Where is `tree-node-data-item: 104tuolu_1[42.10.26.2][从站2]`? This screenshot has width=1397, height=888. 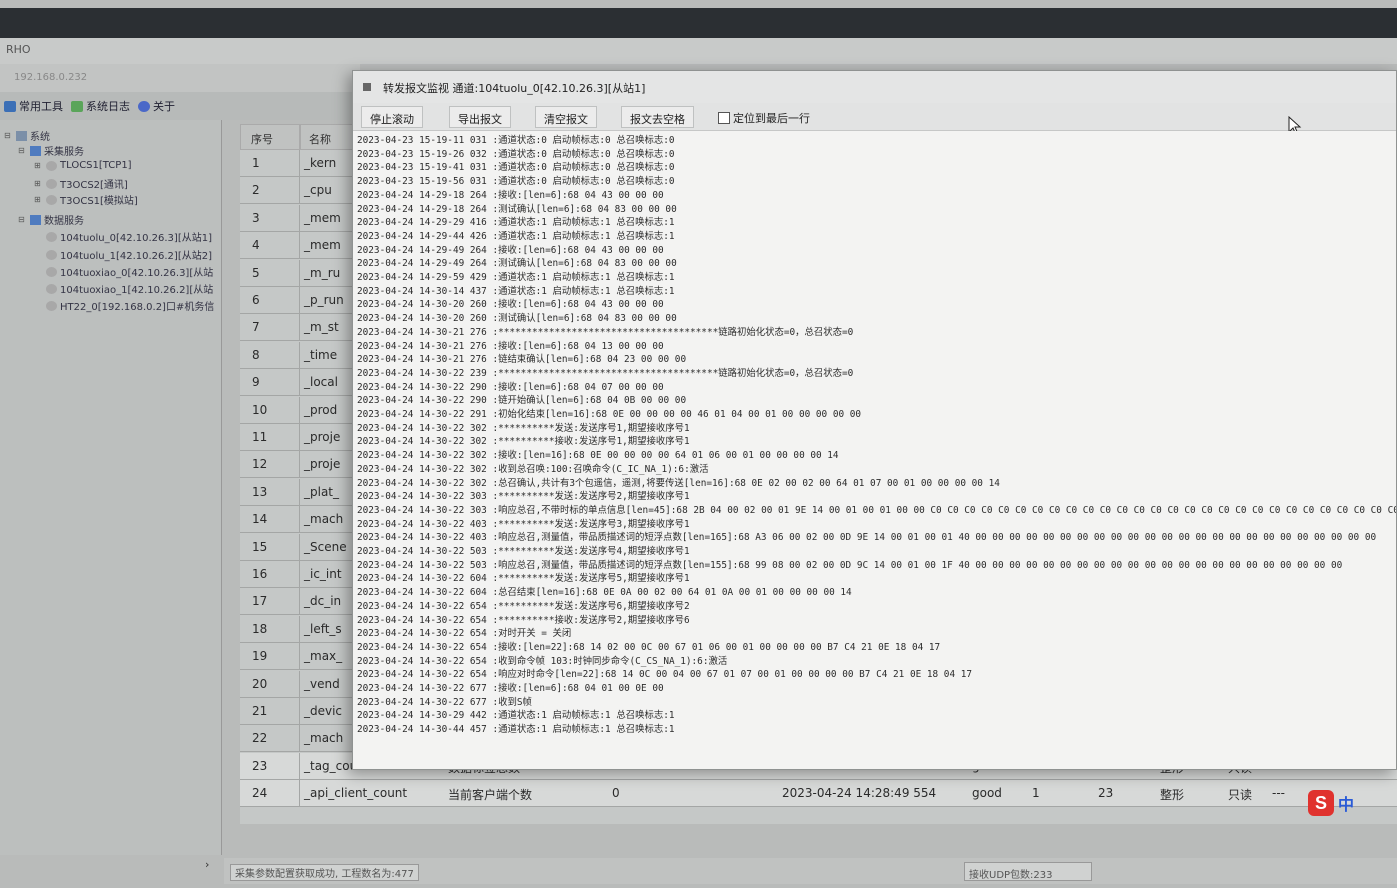 tree-node-data-item: 104tuolu_1[42.10.26.2][从站2] is located at coordinates (129, 254).